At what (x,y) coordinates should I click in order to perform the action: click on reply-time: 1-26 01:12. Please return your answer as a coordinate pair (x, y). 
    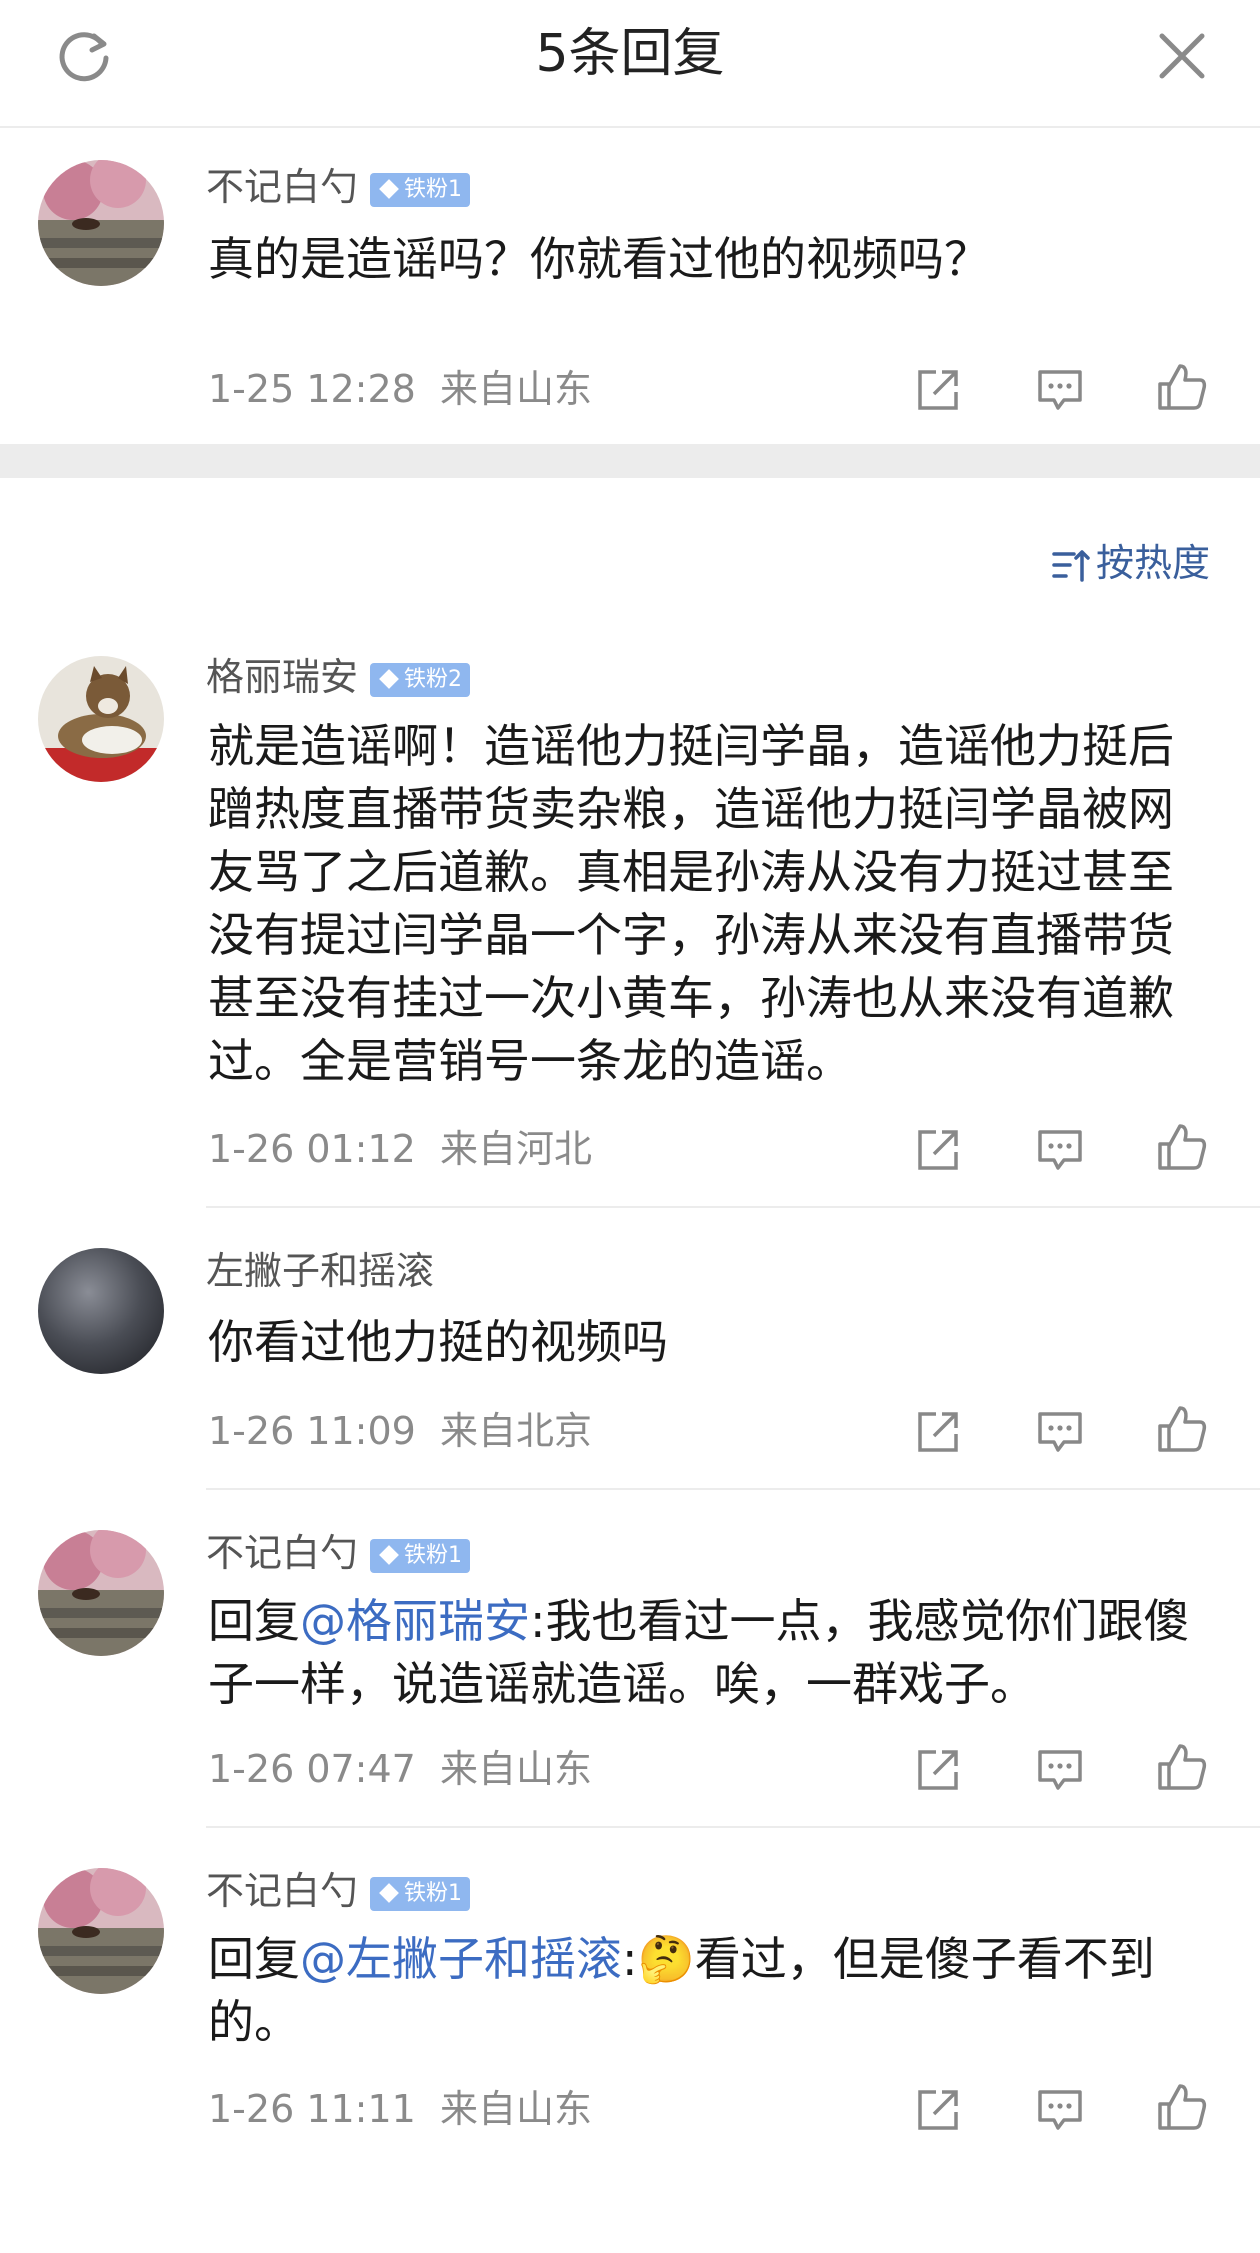
    Looking at the image, I should click on (312, 1149).